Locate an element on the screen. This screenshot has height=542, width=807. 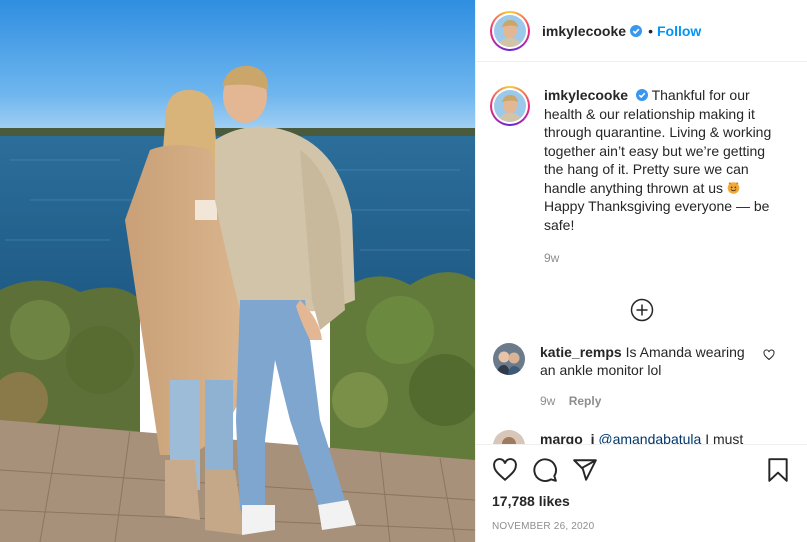
smiling-face-with-horns-icon is located at coordinates (733, 187).